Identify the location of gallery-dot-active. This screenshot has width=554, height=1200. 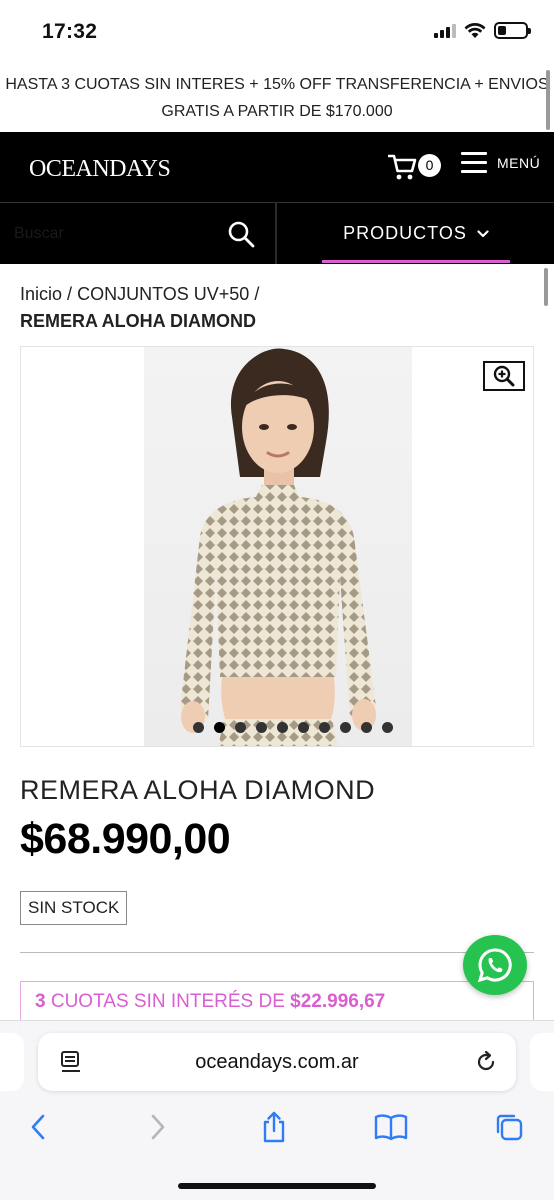
(219, 727).